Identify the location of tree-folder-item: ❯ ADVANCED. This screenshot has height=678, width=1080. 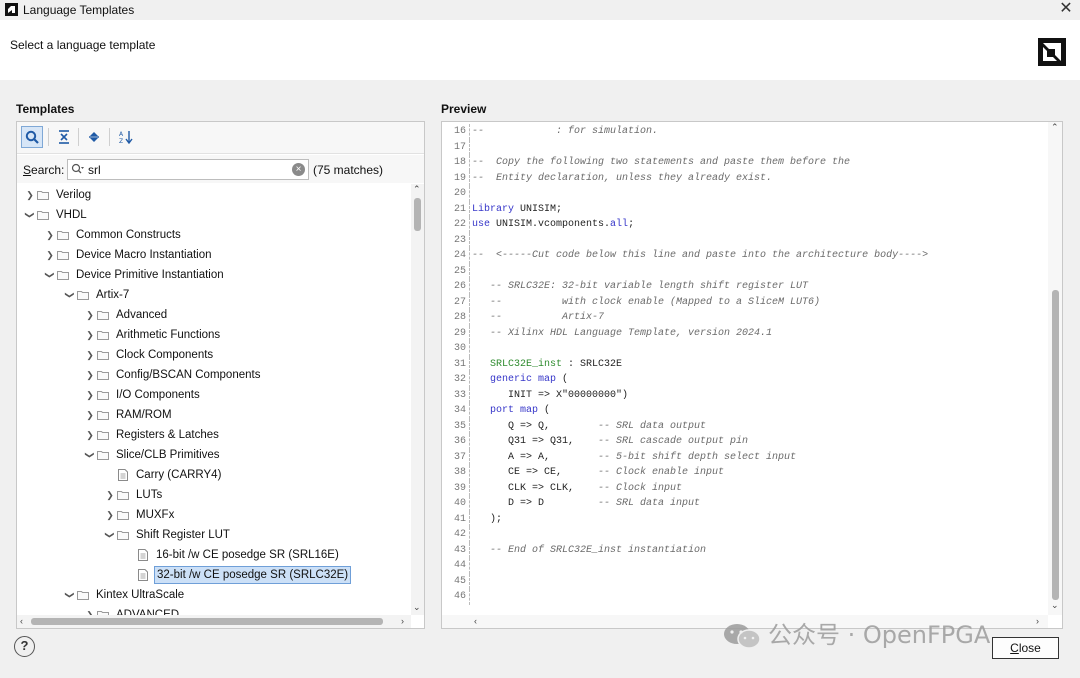
(132, 610).